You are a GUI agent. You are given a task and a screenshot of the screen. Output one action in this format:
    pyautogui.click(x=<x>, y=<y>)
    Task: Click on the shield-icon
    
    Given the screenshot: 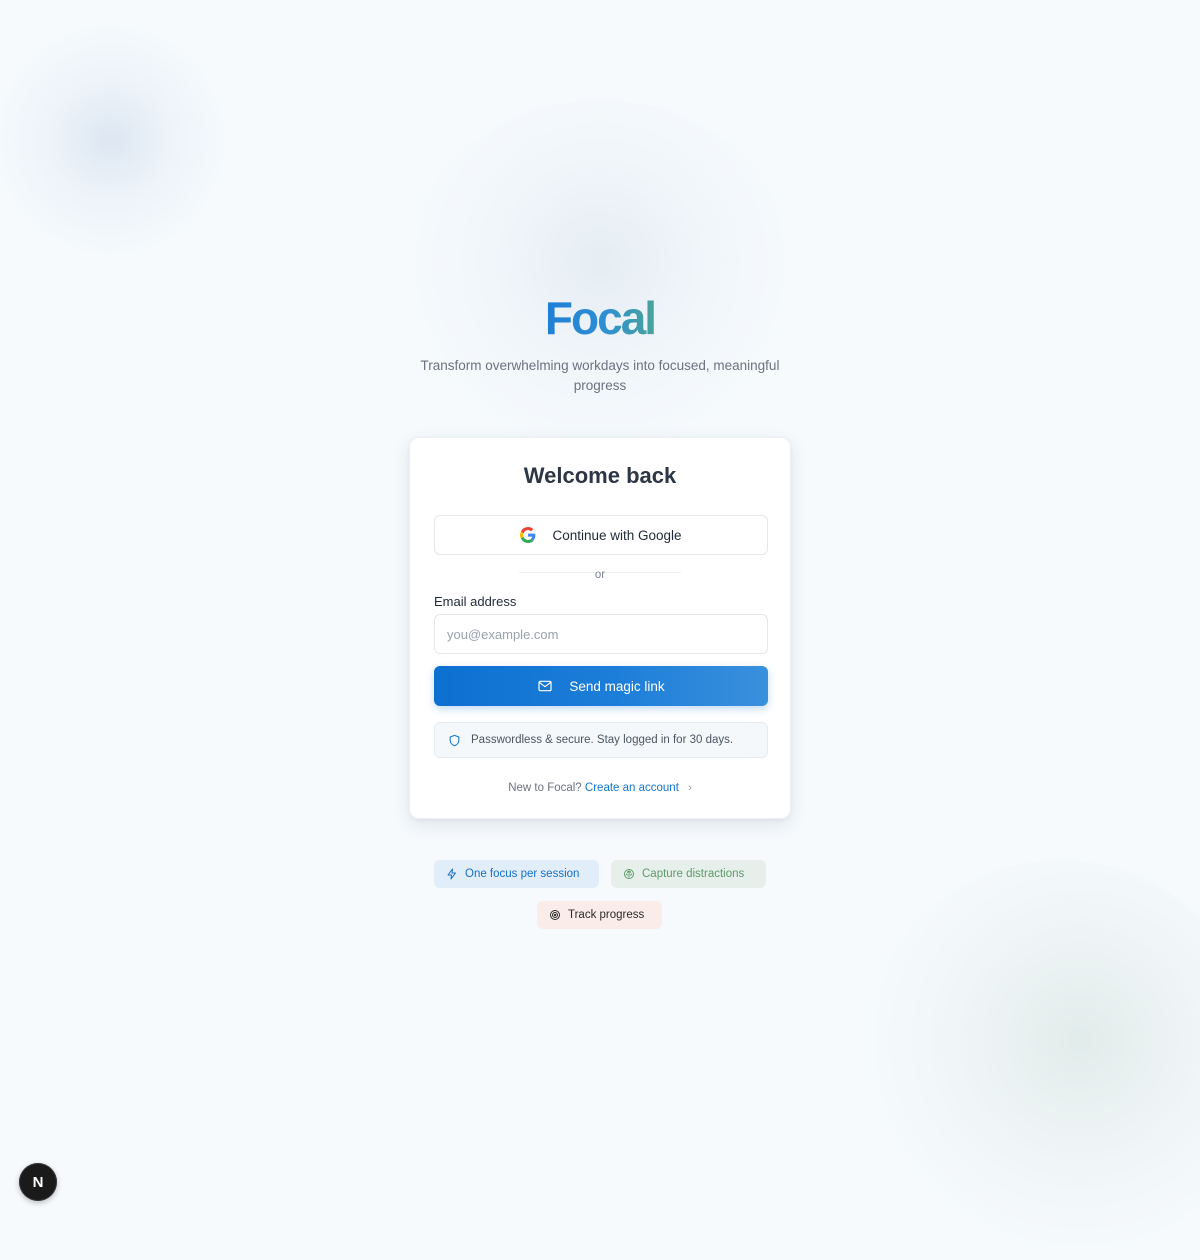 What is the action you would take?
    pyautogui.click(x=454, y=740)
    